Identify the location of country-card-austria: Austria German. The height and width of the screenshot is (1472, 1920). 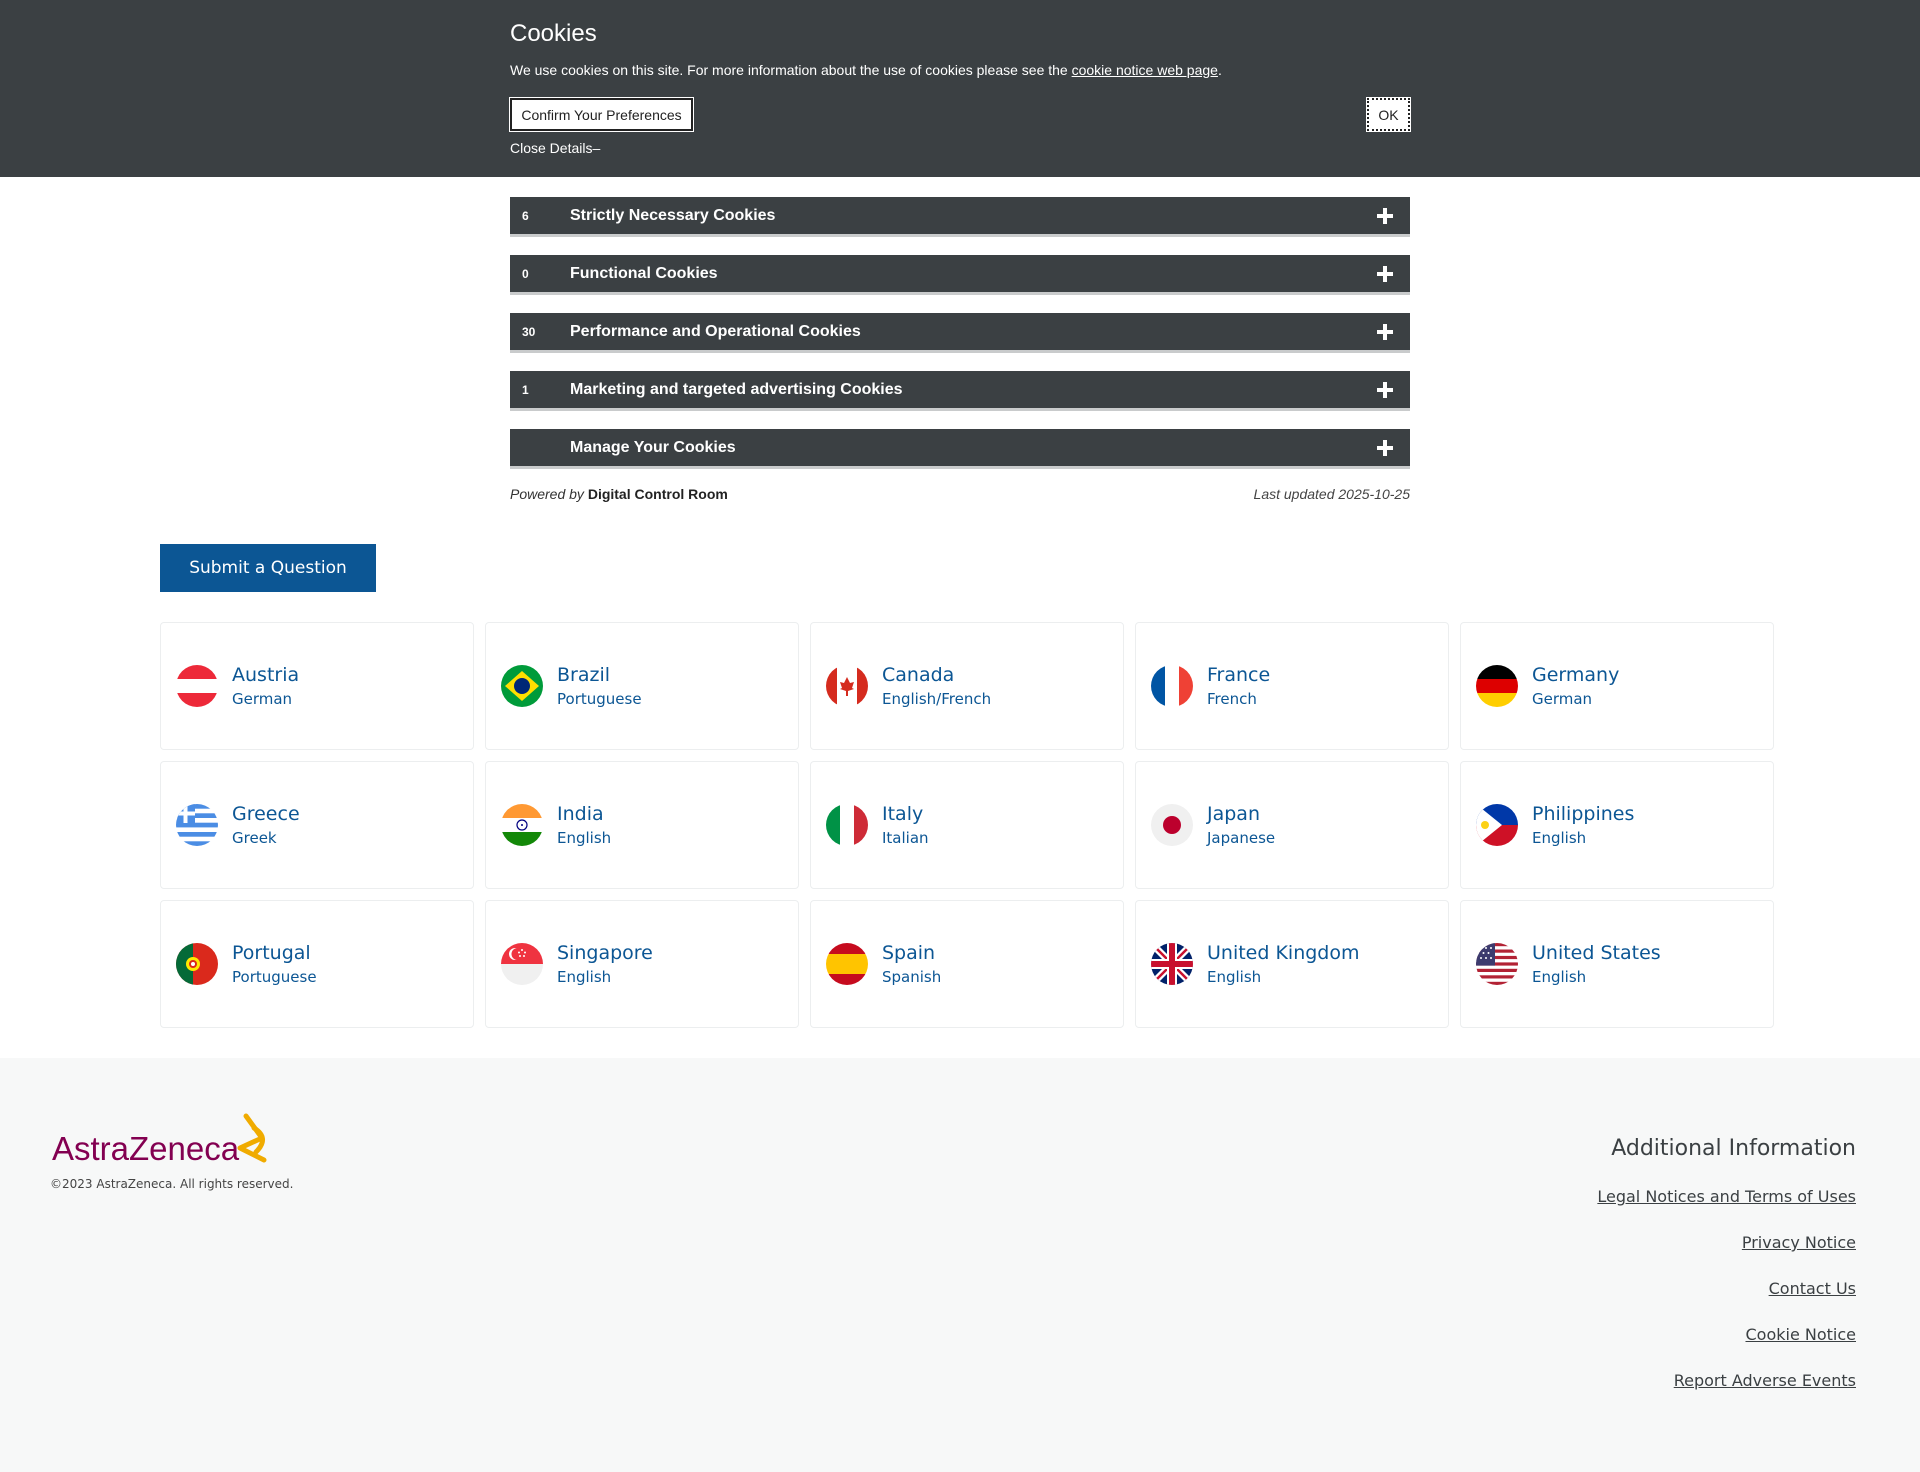
(317, 686).